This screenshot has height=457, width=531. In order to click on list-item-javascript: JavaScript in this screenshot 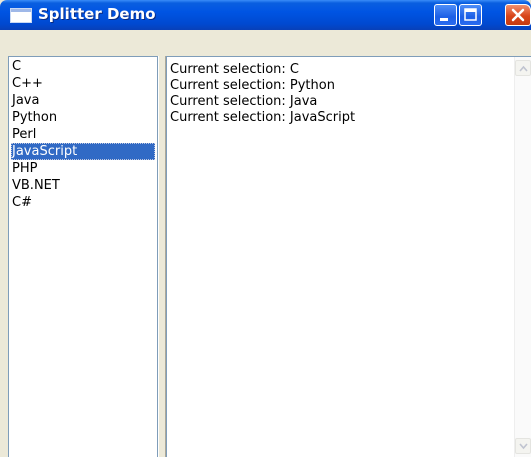, I will do `click(83, 151)`.